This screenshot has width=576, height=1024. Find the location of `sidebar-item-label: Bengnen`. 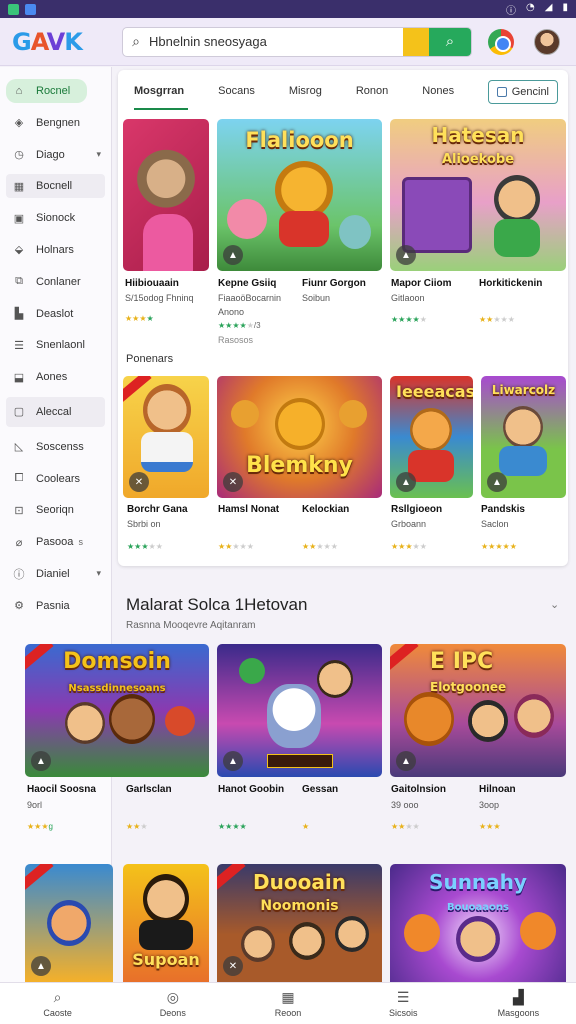

sidebar-item-label: Bengnen is located at coordinates (58, 122).